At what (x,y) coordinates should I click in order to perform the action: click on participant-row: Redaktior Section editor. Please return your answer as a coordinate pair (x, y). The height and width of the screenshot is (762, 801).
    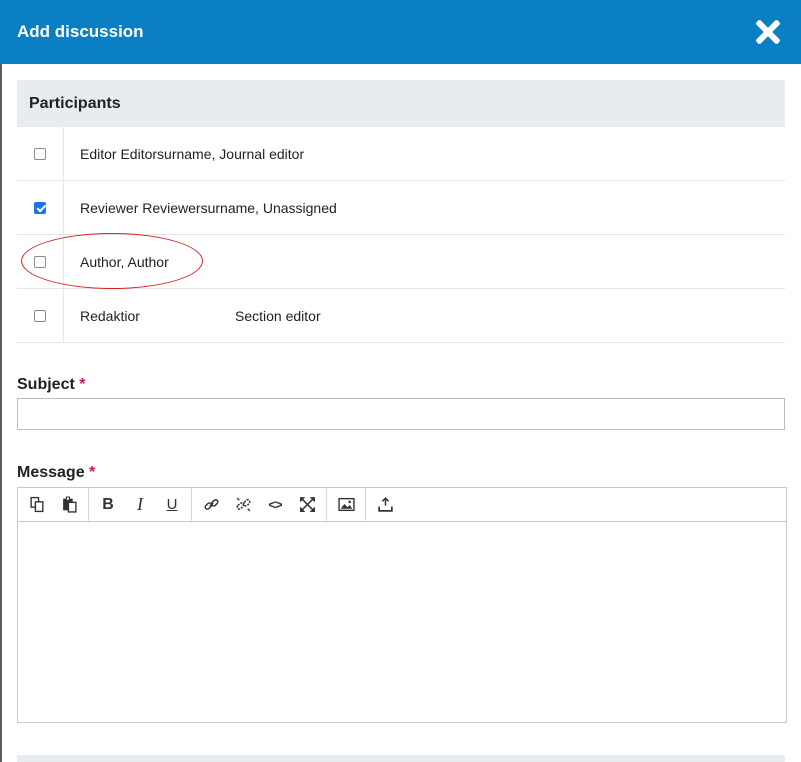
    Looking at the image, I should click on (401, 316).